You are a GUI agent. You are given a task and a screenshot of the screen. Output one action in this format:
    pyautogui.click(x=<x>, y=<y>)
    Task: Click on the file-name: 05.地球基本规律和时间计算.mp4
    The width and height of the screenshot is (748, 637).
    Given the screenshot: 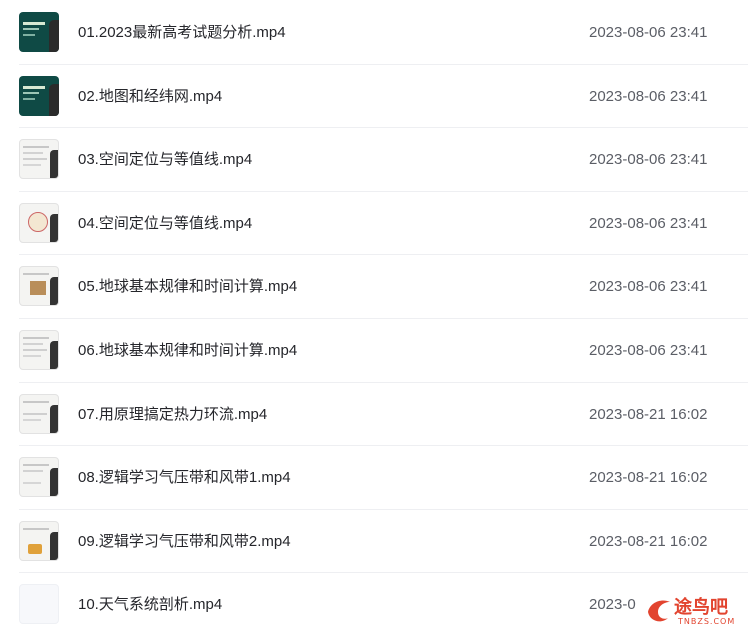 What is the action you would take?
    pyautogui.click(x=187, y=286)
    